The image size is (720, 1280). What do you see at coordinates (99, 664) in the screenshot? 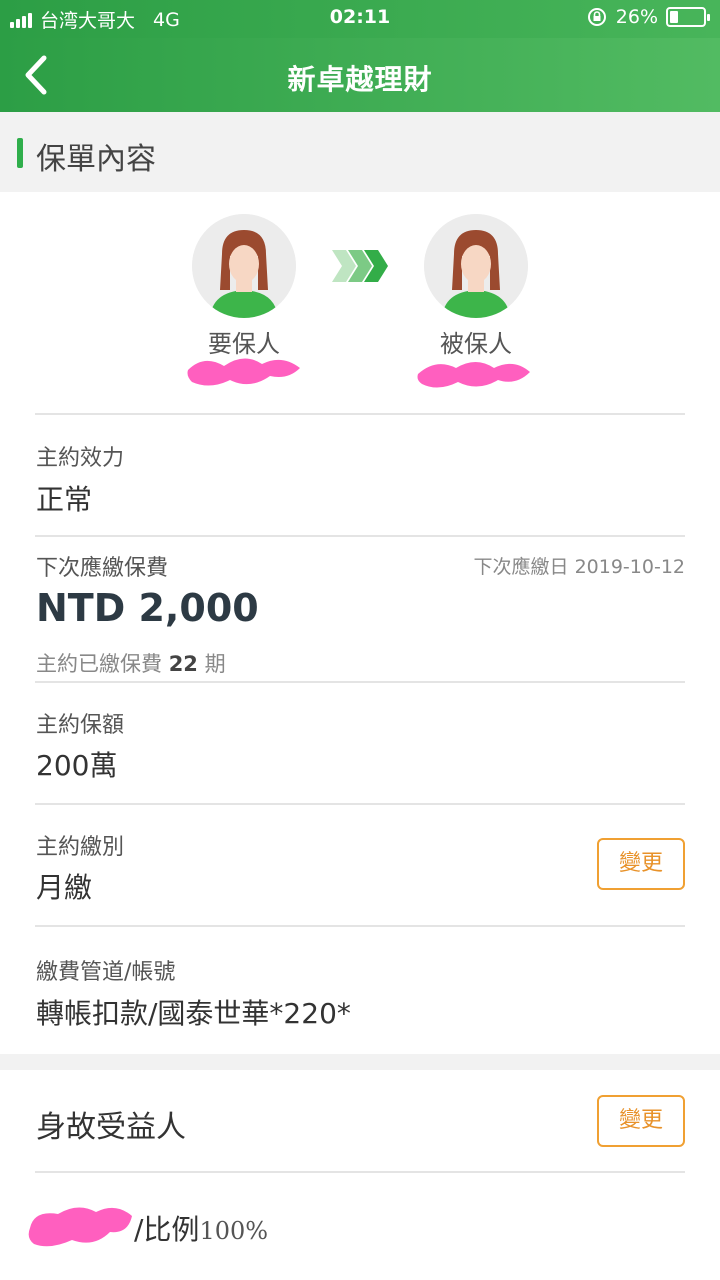
I see `paid-prefix: 主約已繳保費` at bounding box center [99, 664].